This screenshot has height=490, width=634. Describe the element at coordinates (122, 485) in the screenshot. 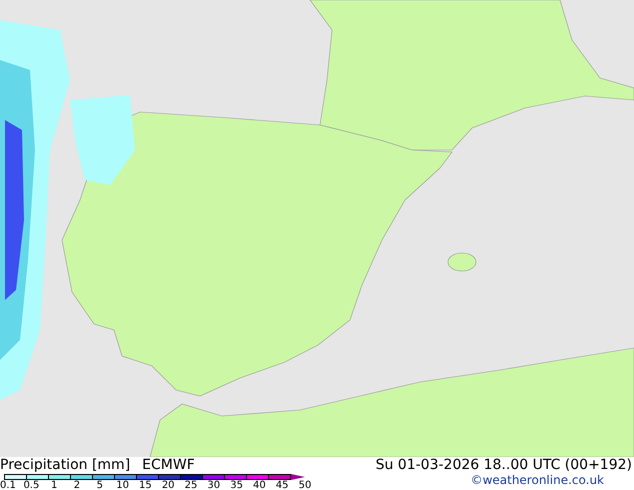

I see `legend-label: 10` at that location.